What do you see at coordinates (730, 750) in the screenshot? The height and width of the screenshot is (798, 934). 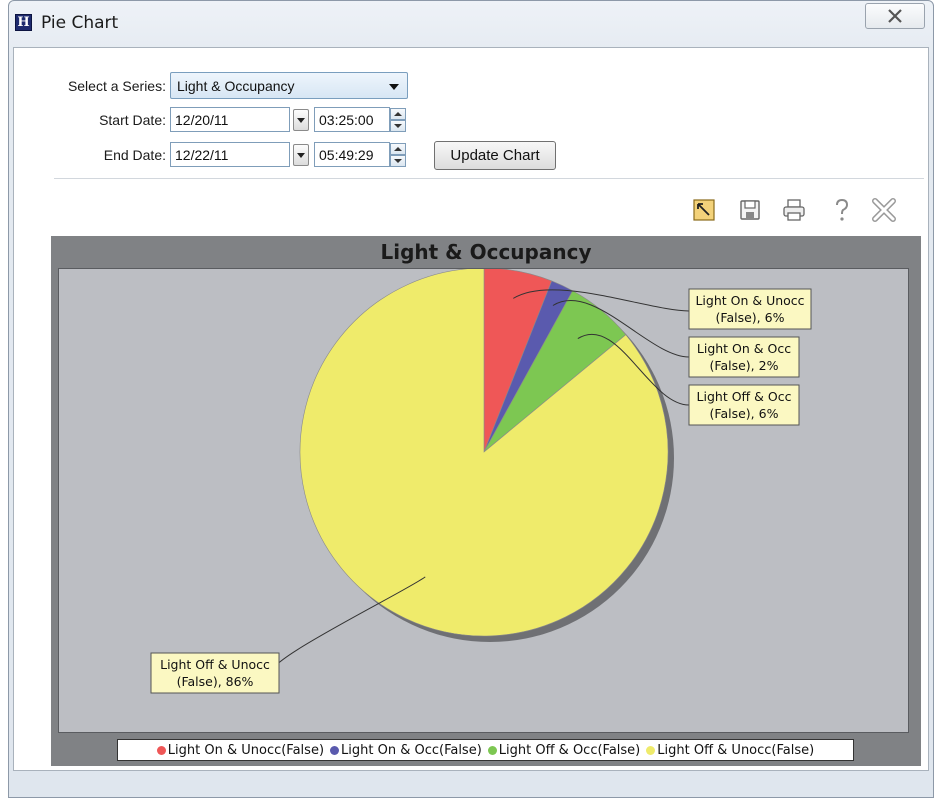 I see `legend-item: Light Off & Unocc(False)` at bounding box center [730, 750].